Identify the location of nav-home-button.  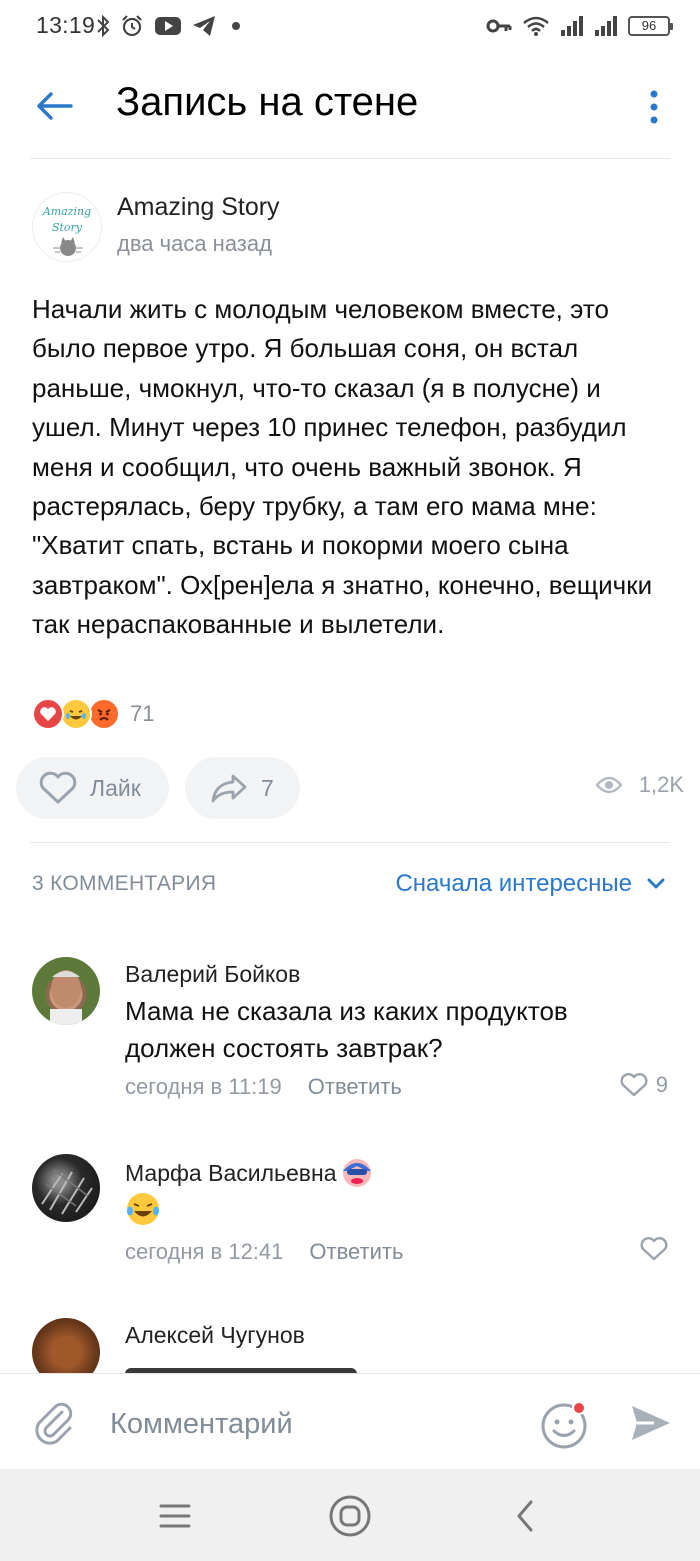
(350, 1516).